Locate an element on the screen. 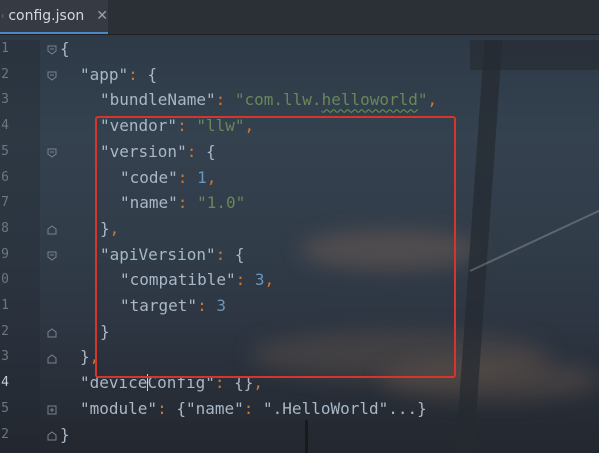  code-line-2: "app": { is located at coordinates (118, 75).